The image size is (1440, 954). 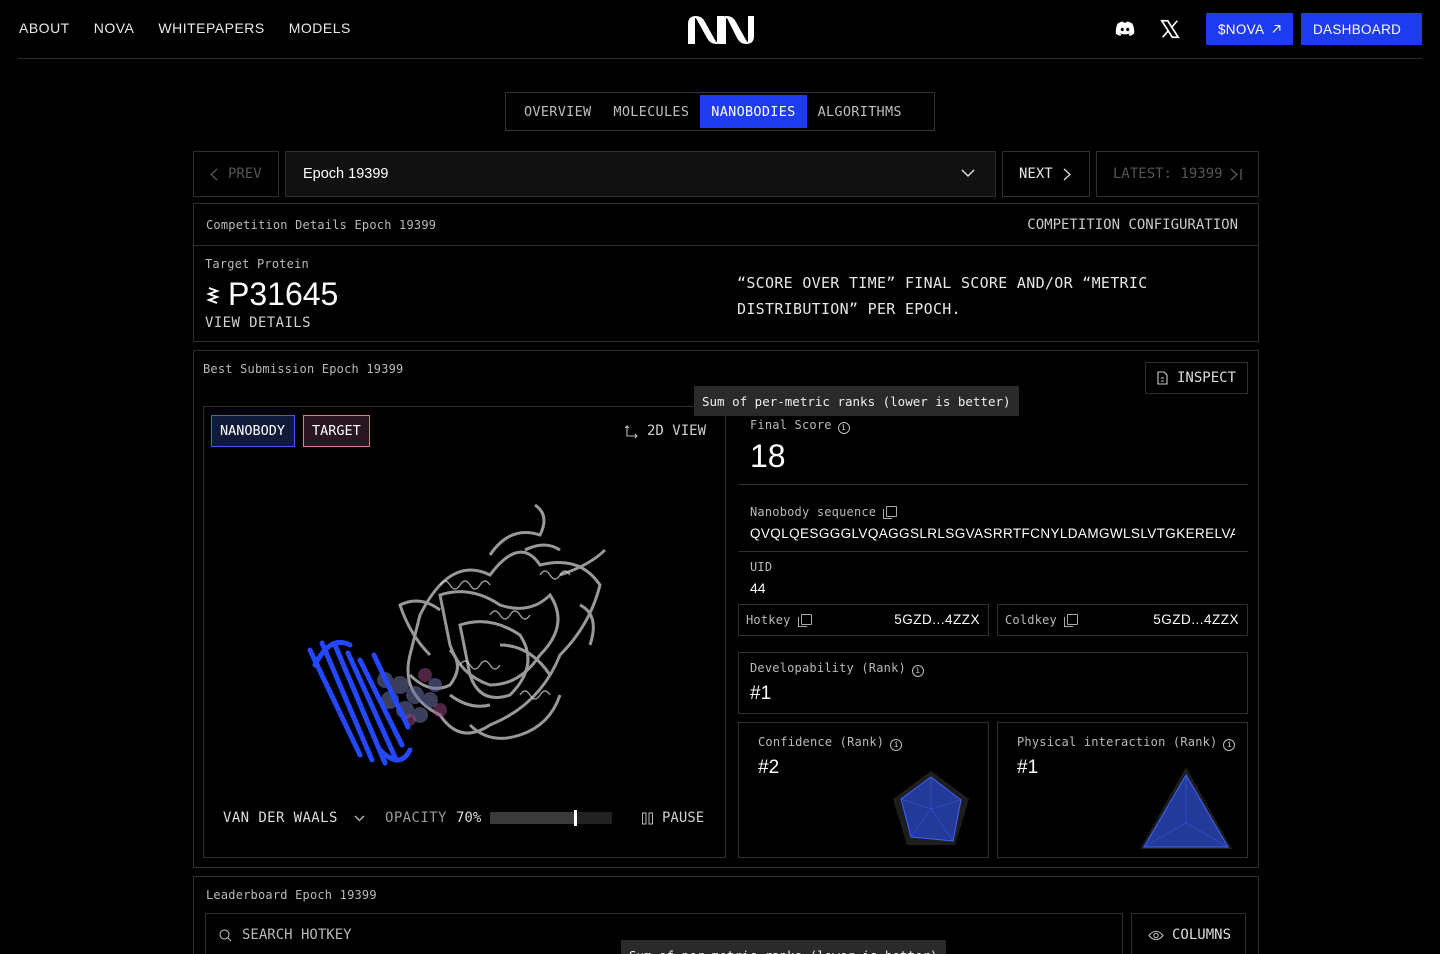 I want to click on pause-label: PAUSE, so click(x=683, y=818).